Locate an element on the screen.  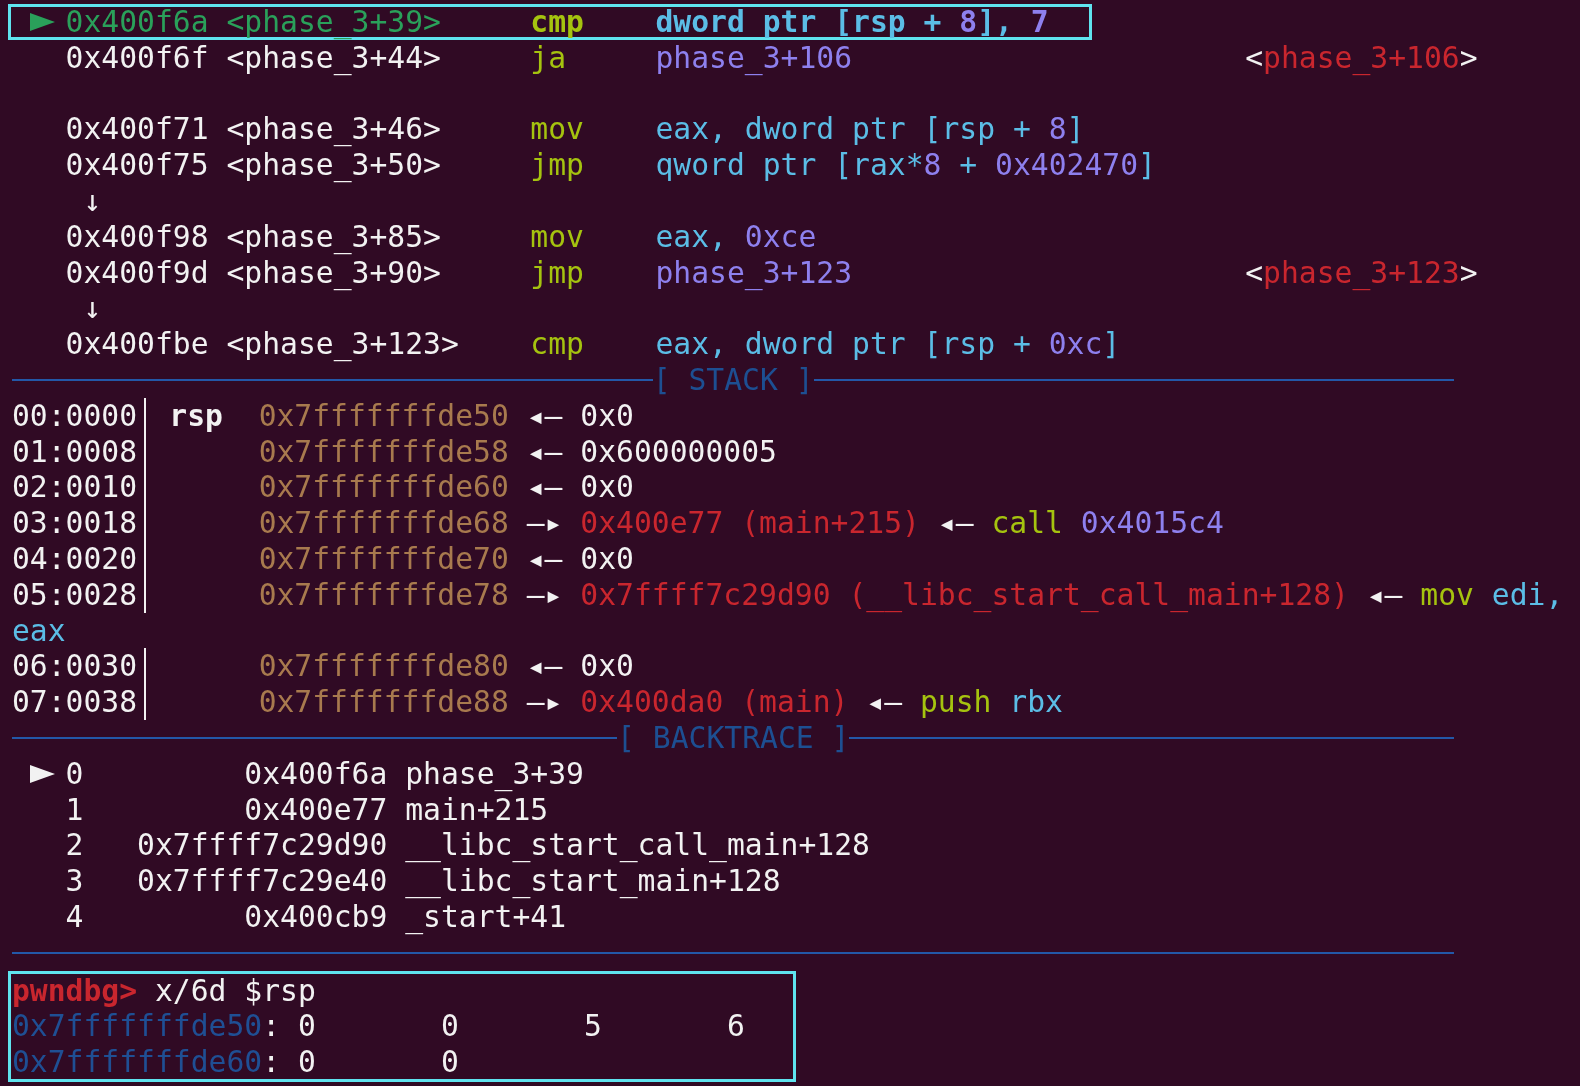
stack-value: 0x600000005 is located at coordinates (678, 451).